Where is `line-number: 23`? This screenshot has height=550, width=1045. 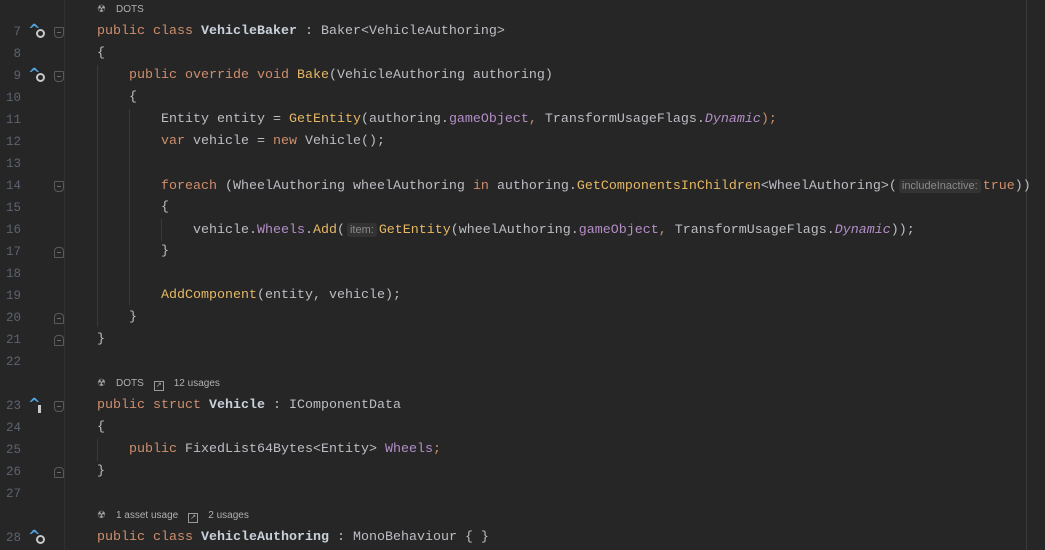 line-number: 23 is located at coordinates (13, 406).